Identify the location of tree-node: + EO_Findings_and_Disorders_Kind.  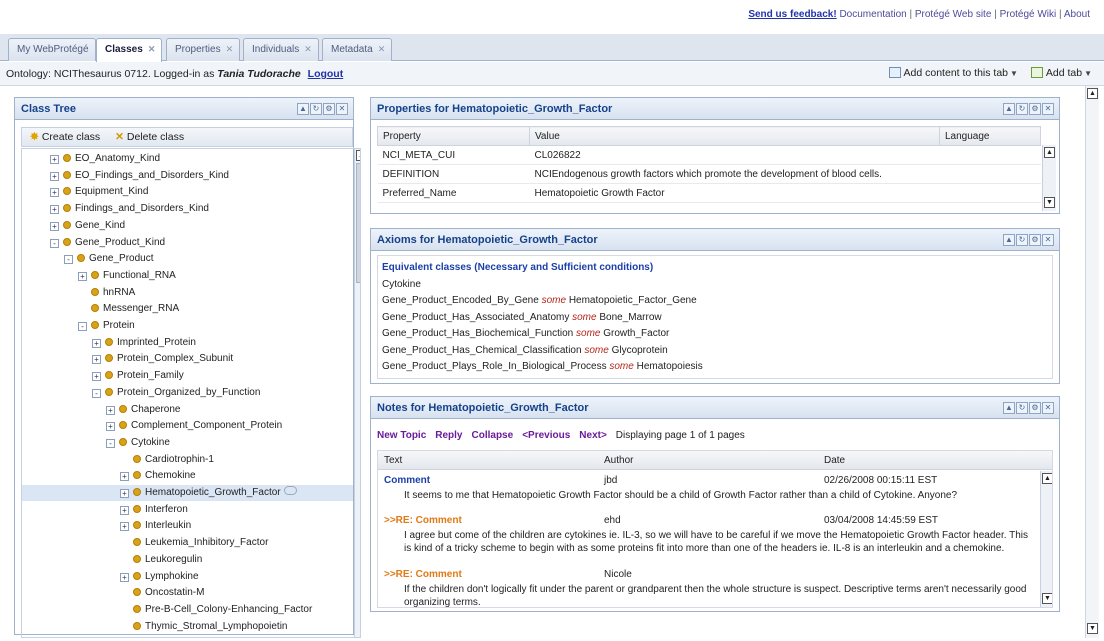
(187, 176).